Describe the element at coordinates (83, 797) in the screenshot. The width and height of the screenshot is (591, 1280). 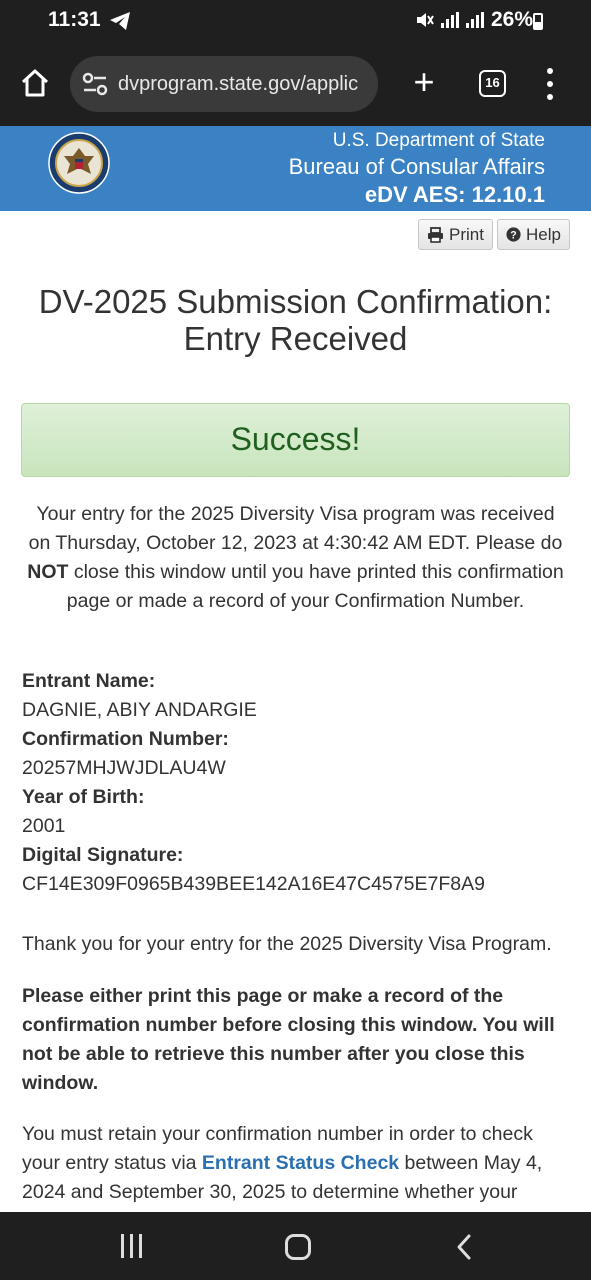
I see `year-of-birth-label: Year of Birth:` at that location.